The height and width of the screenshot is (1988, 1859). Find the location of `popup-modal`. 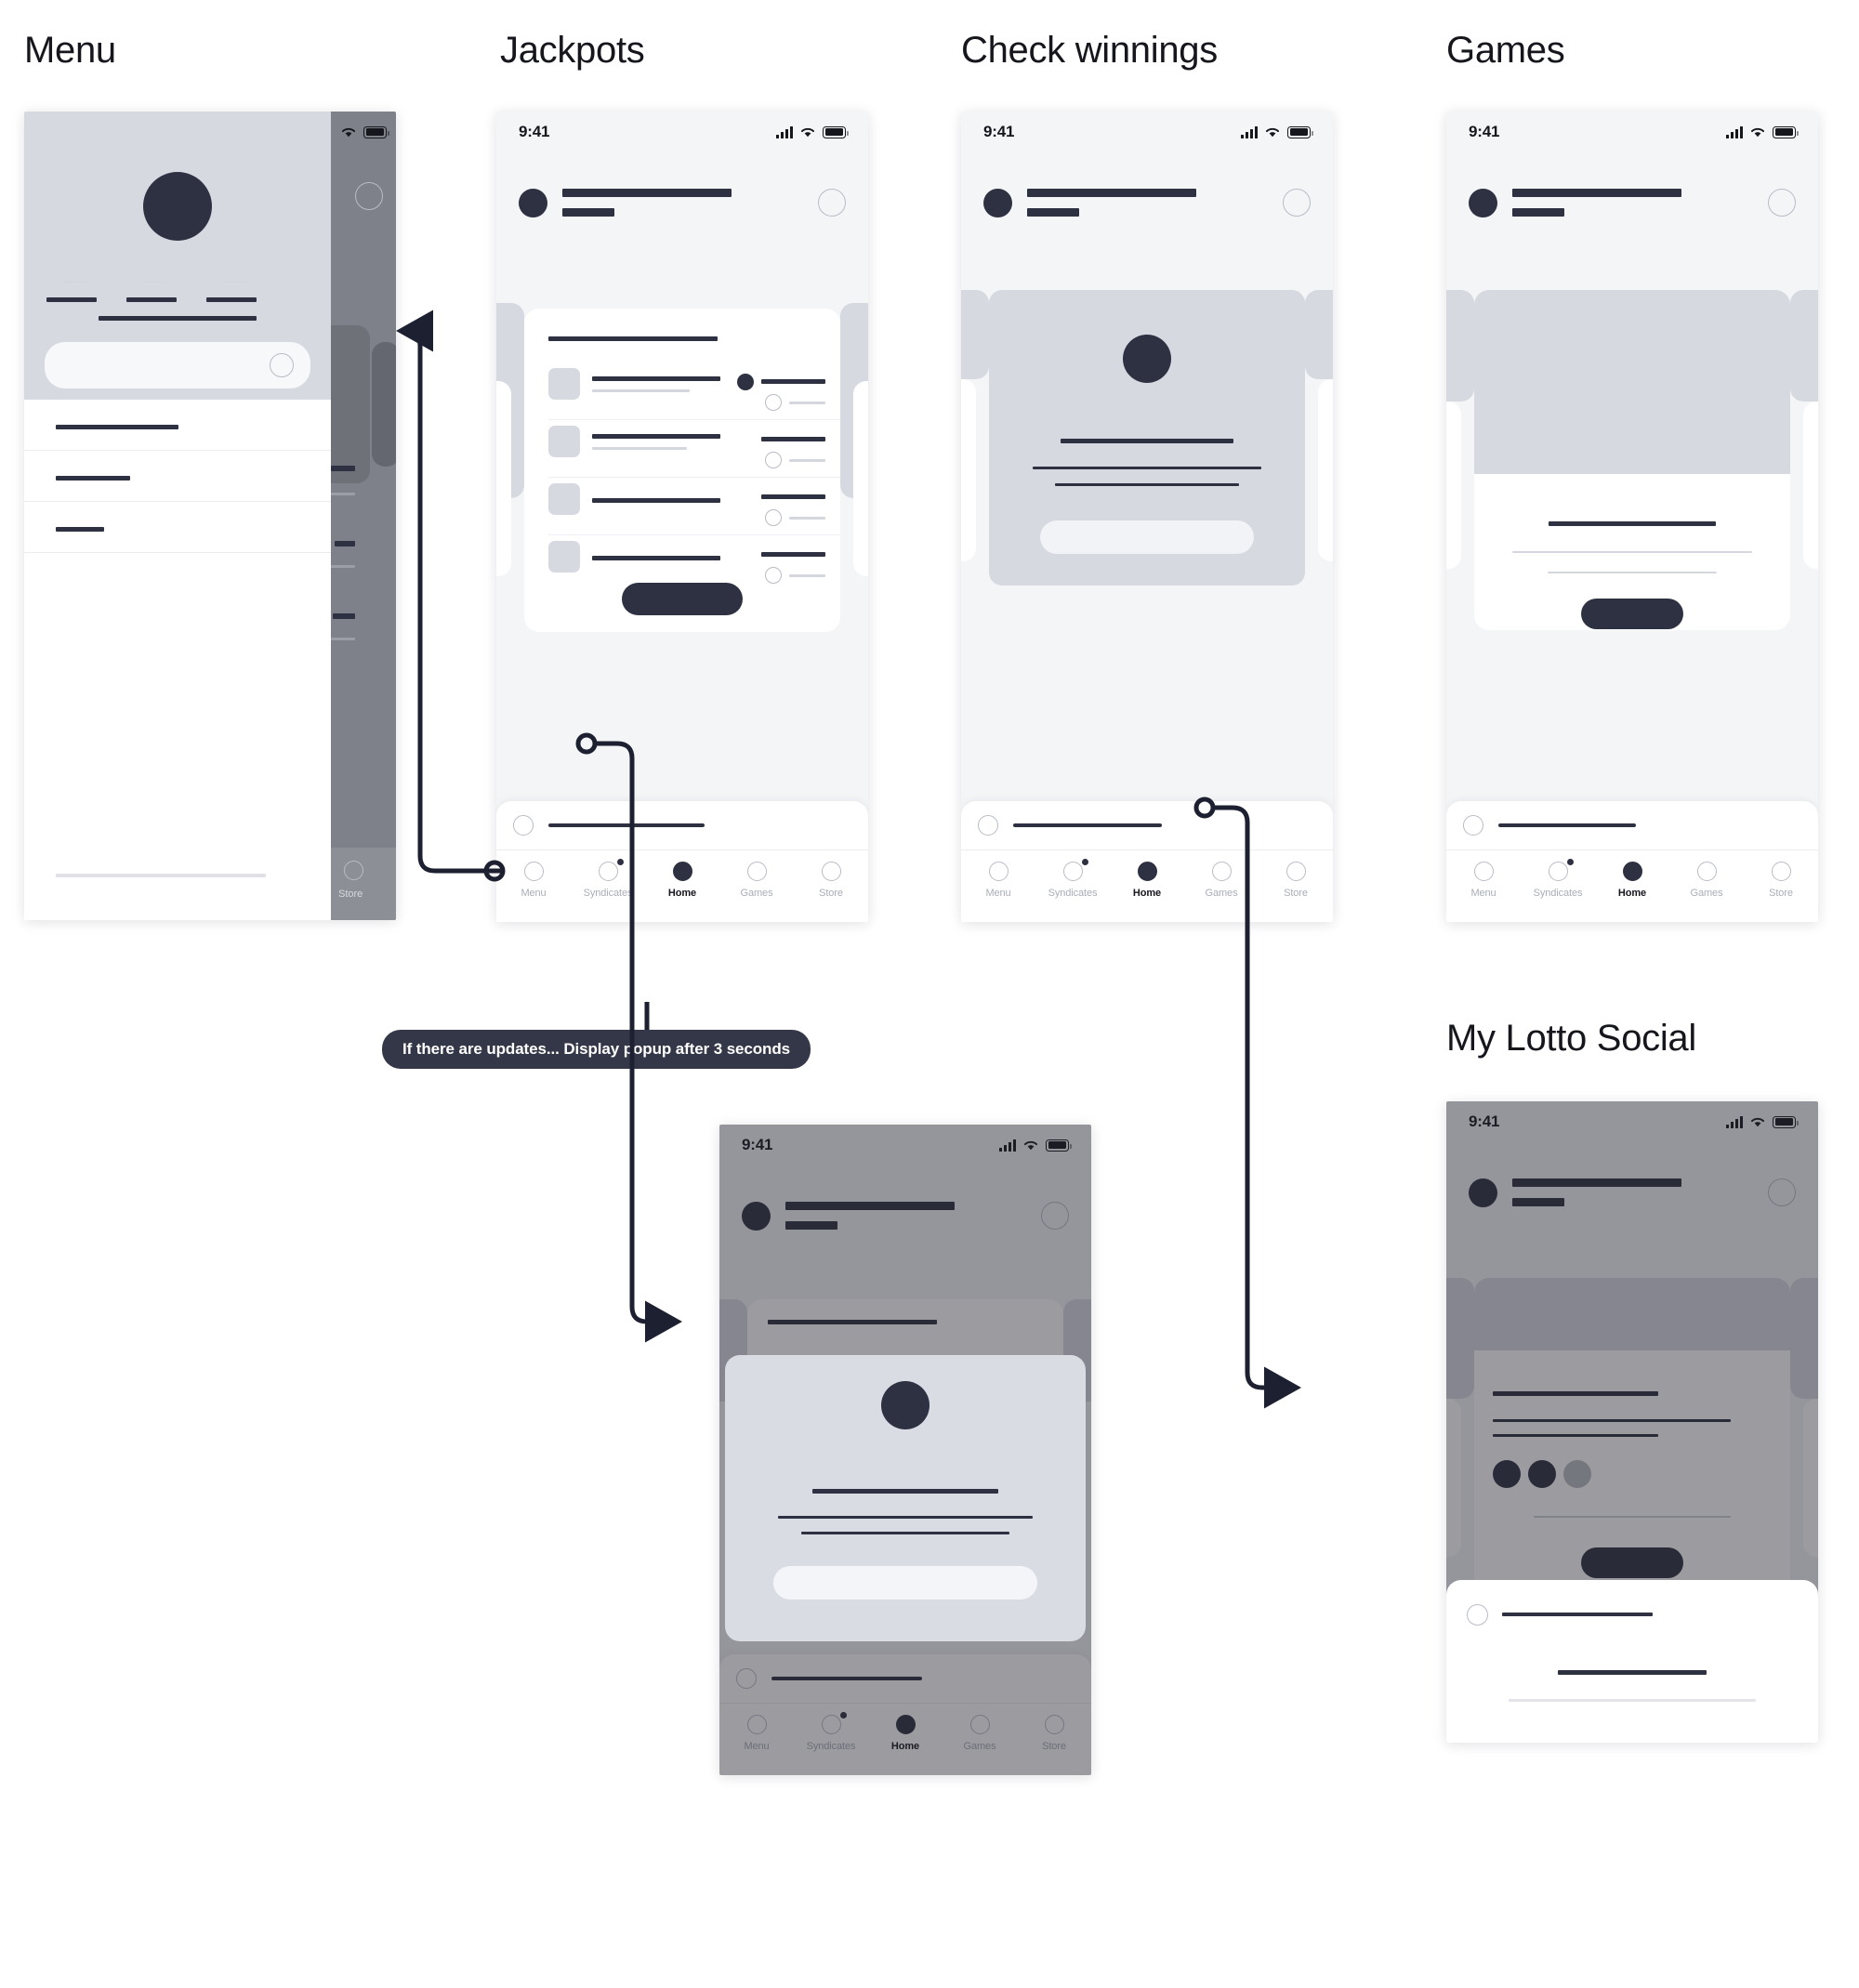

popup-modal is located at coordinates (906, 1498).